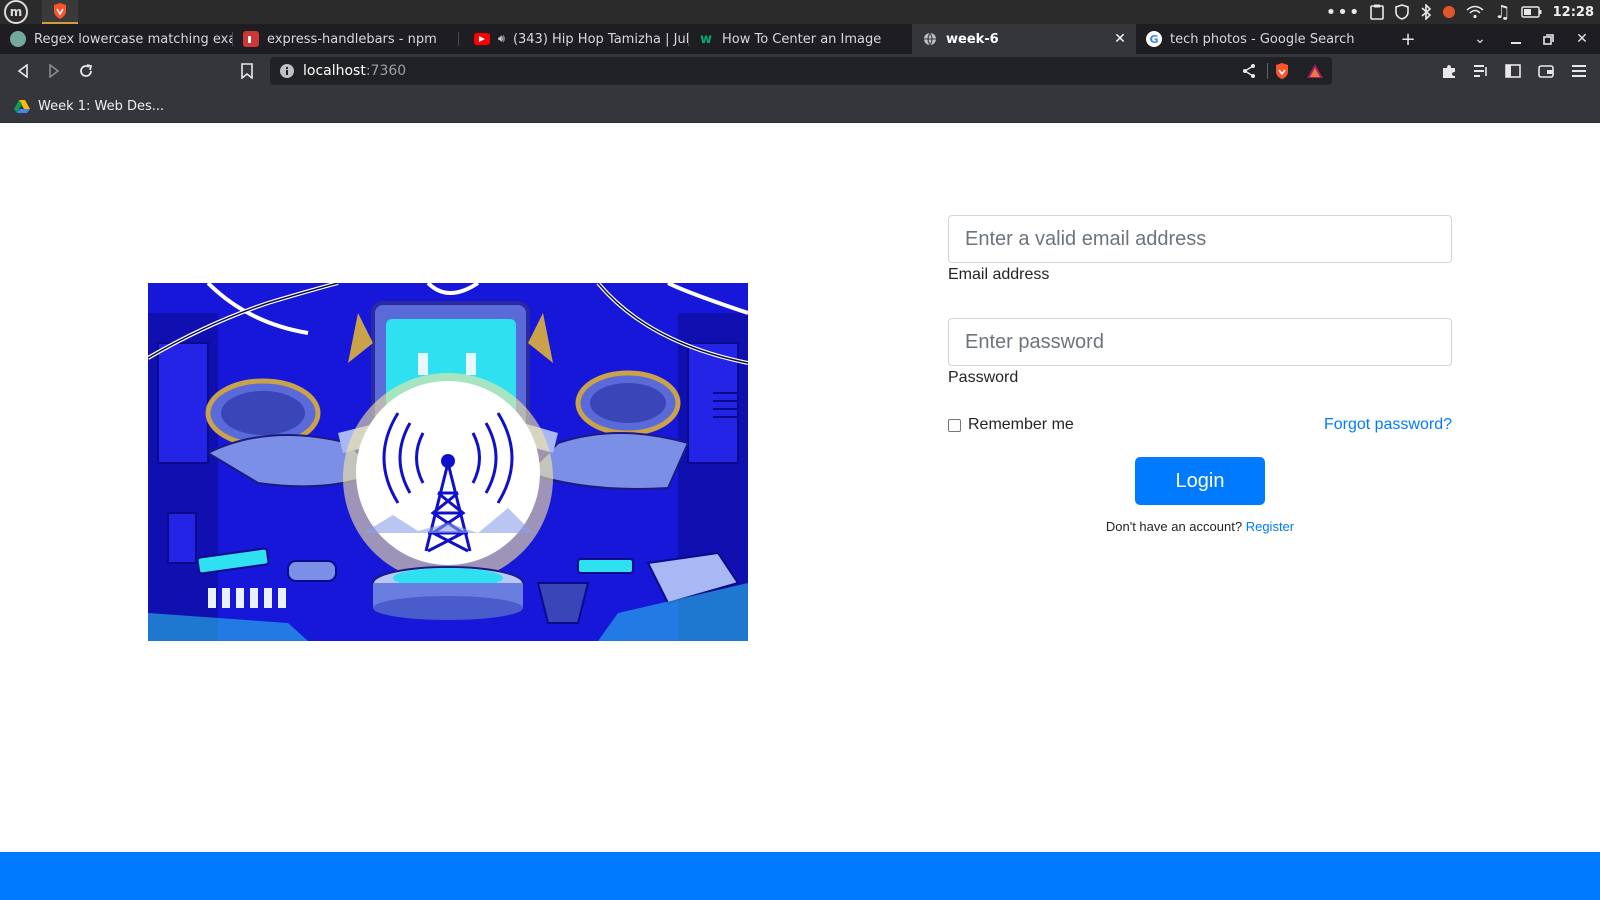  I want to click on globe-icon, so click(930, 39).